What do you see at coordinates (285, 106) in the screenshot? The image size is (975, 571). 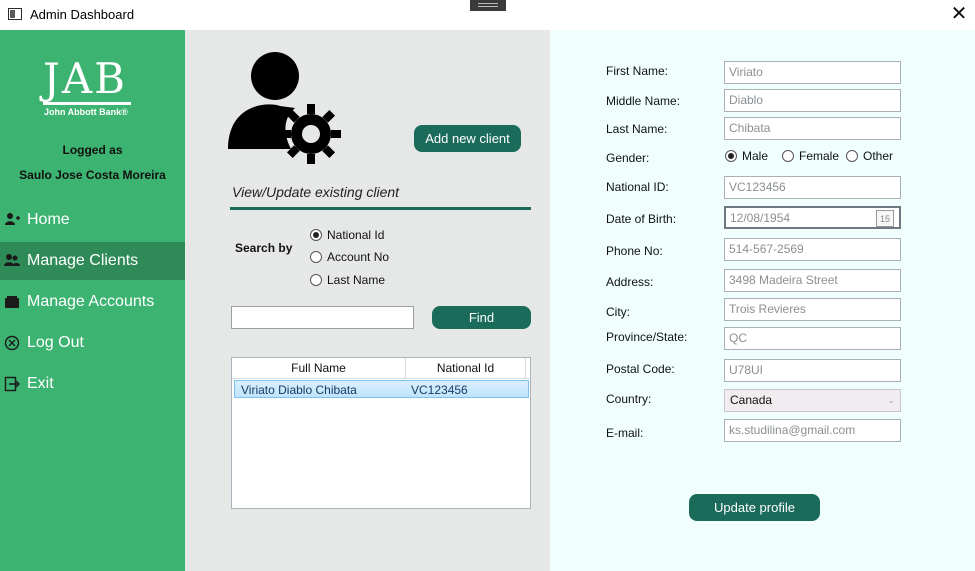 I see `client-settings-icon` at bounding box center [285, 106].